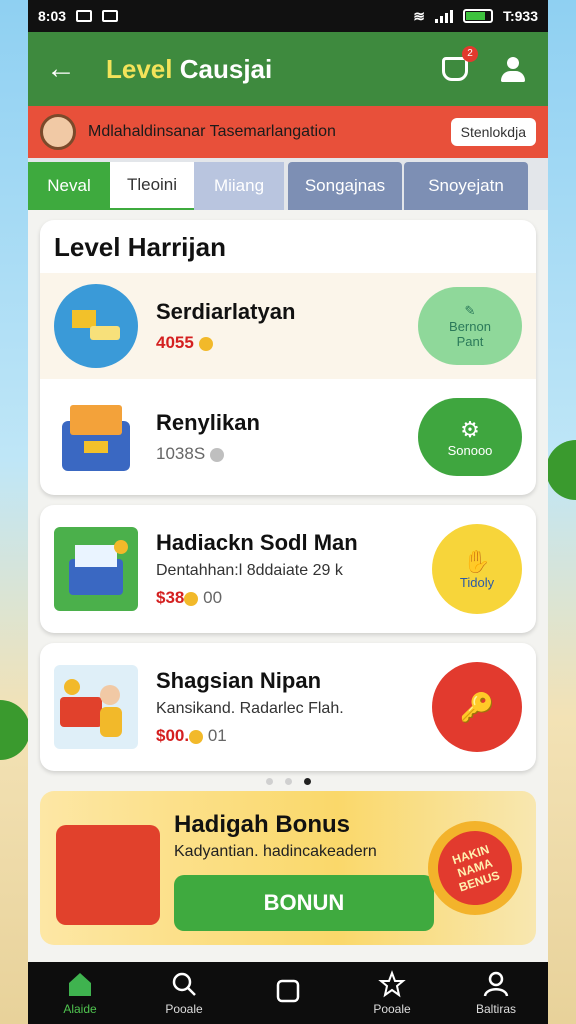  What do you see at coordinates (520, 16) in the screenshot?
I see `status-time-right: T:933` at bounding box center [520, 16].